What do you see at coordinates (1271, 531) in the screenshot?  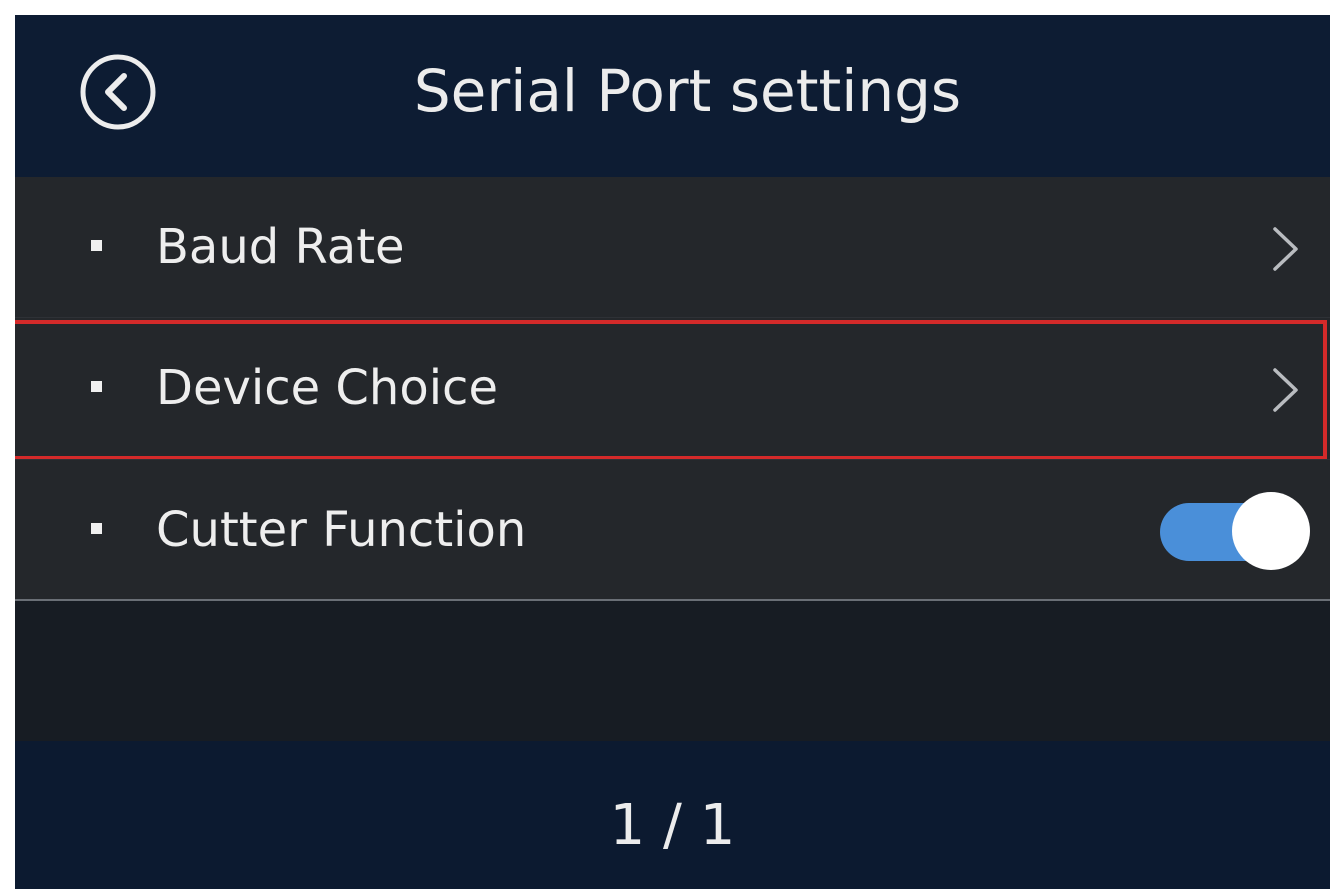 I see `toggle-knob` at bounding box center [1271, 531].